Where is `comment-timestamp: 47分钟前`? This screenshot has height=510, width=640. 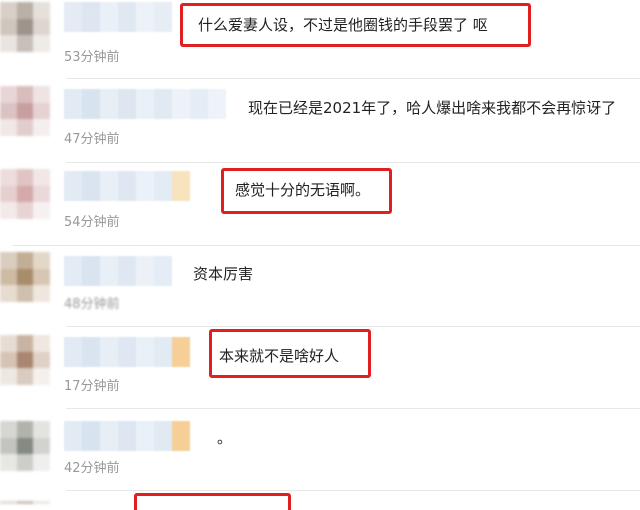
comment-timestamp: 47分钟前 is located at coordinates (92, 139).